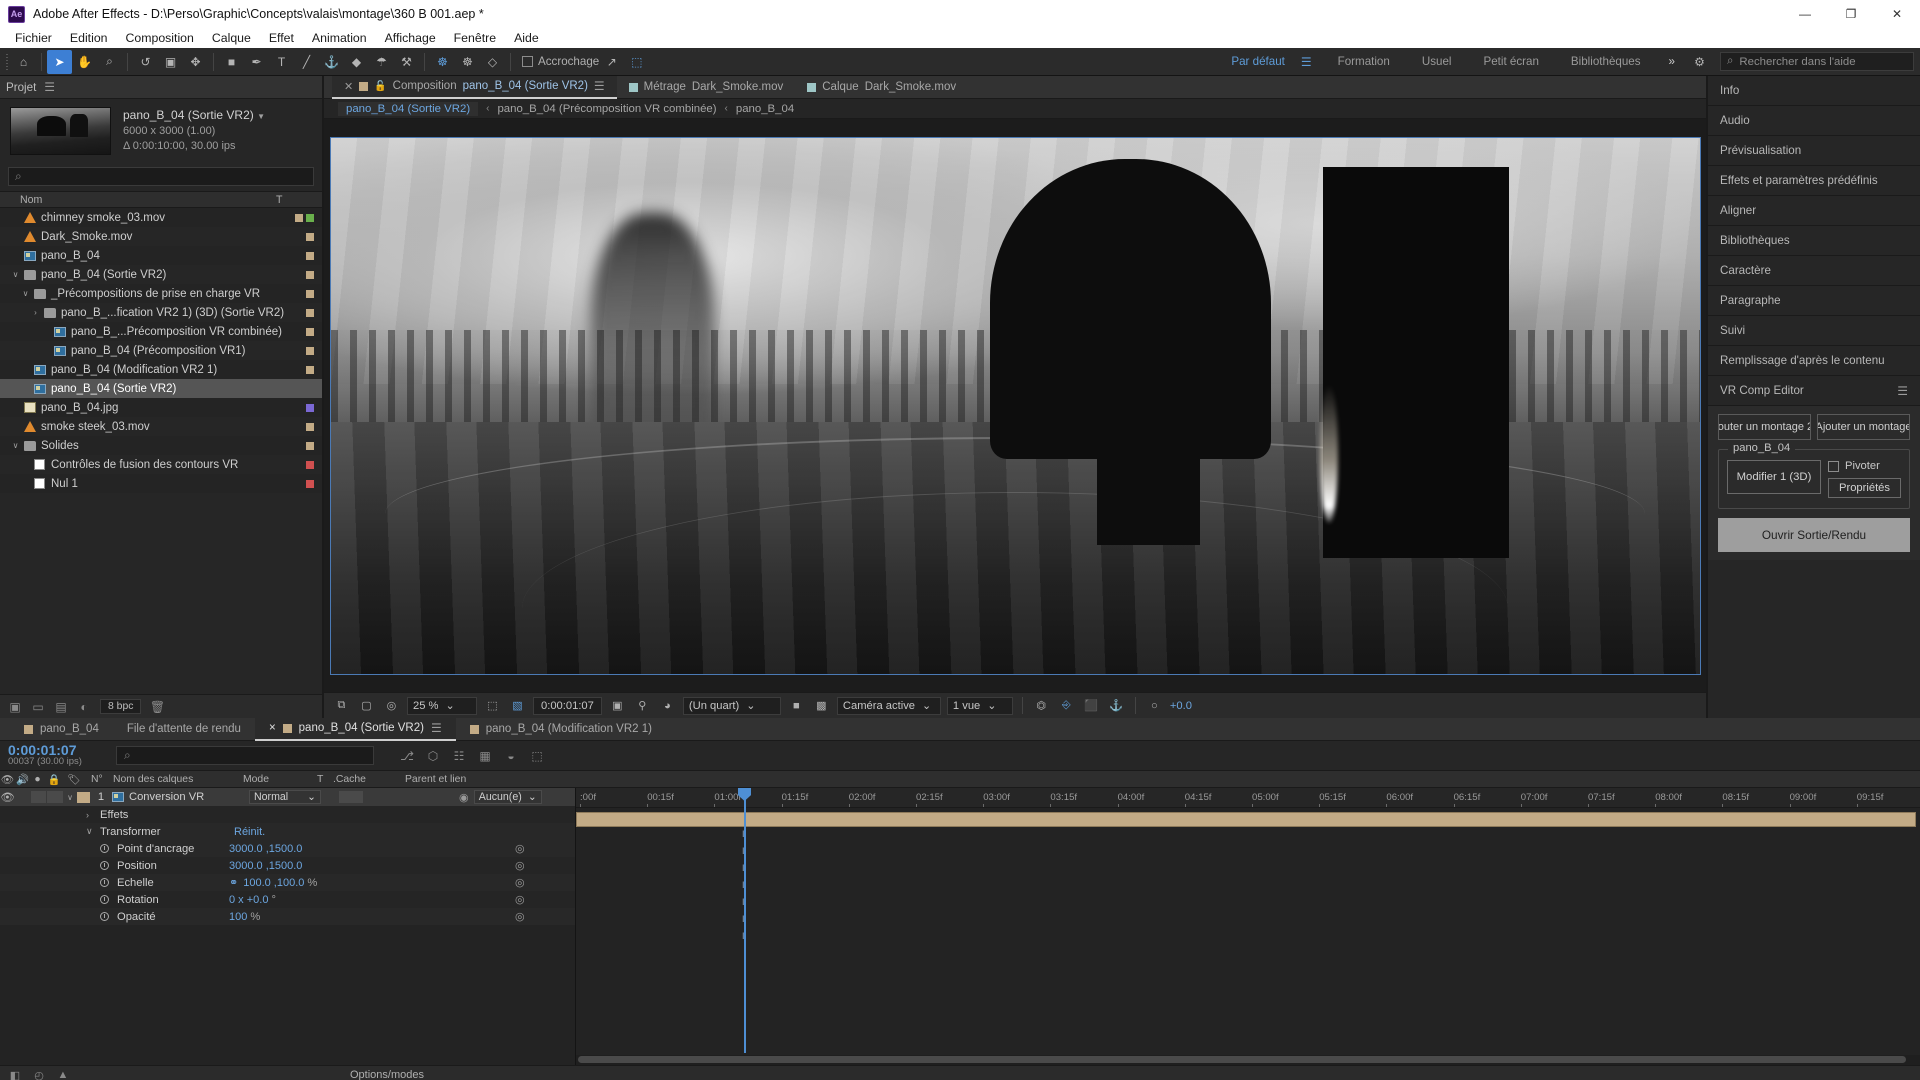 The width and height of the screenshot is (1920, 1080). What do you see at coordinates (1863, 427) in the screenshot?
I see `add-edit-button: Ajouter un montage` at bounding box center [1863, 427].